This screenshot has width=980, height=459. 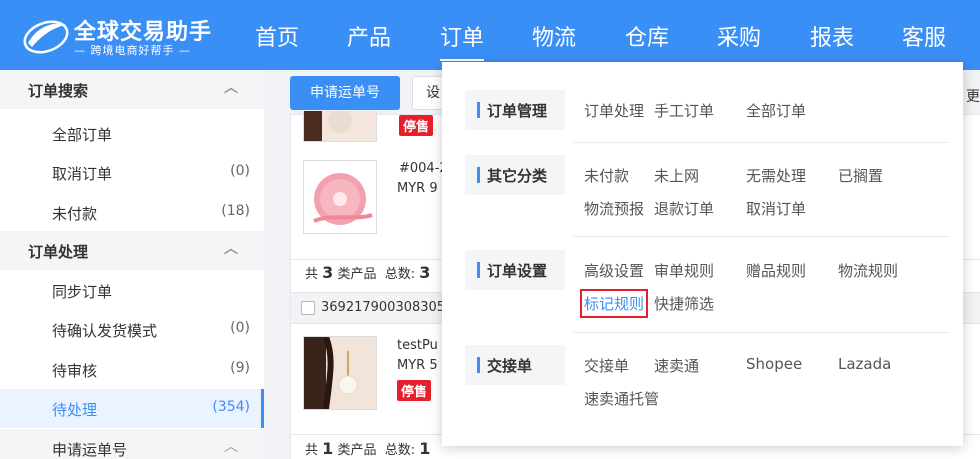 What do you see at coordinates (676, 175) in the screenshot?
I see `menu-item-not-online: 未上网` at bounding box center [676, 175].